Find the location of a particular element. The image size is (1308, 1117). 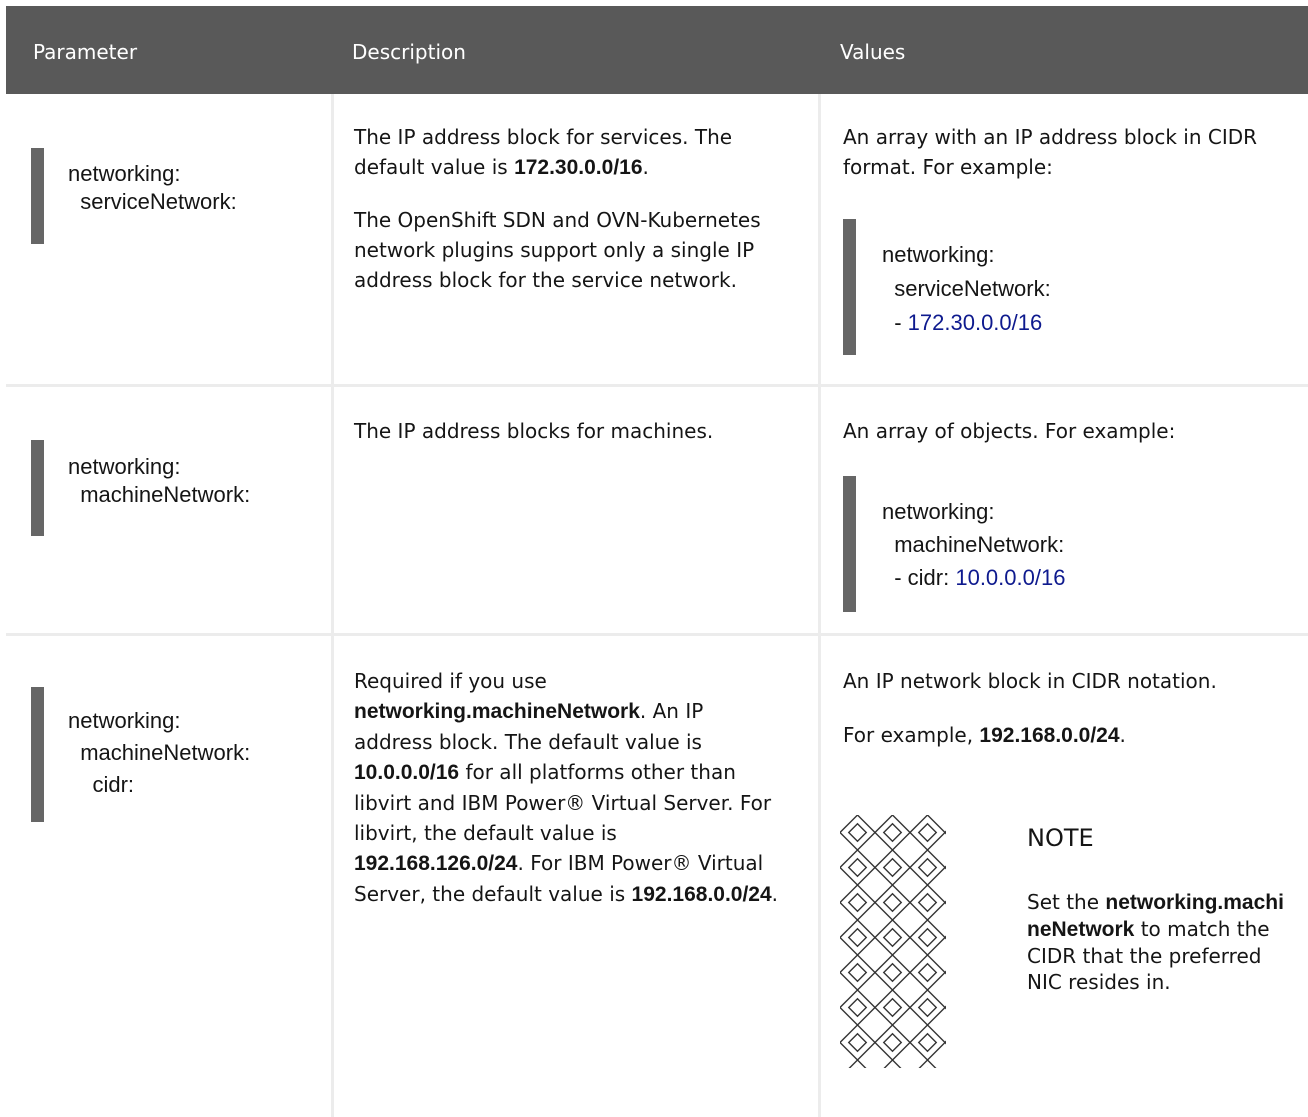

code-line: - cidr: 10.0.0.0/16 is located at coordinates (974, 577).